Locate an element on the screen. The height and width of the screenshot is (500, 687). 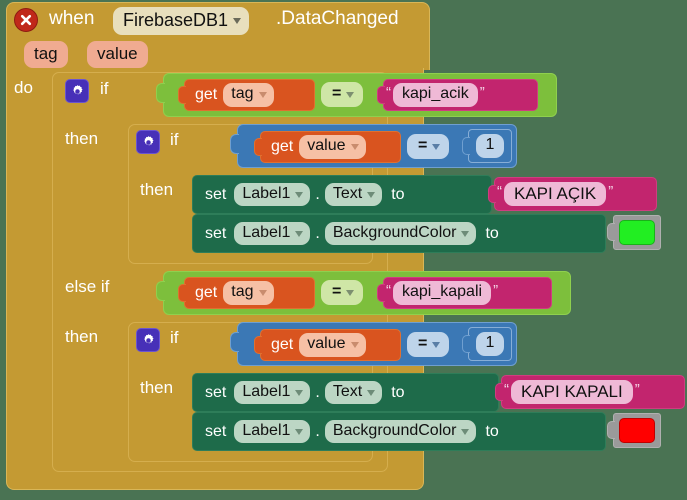
get-tag-variable-1: tag is located at coordinates (242, 94).